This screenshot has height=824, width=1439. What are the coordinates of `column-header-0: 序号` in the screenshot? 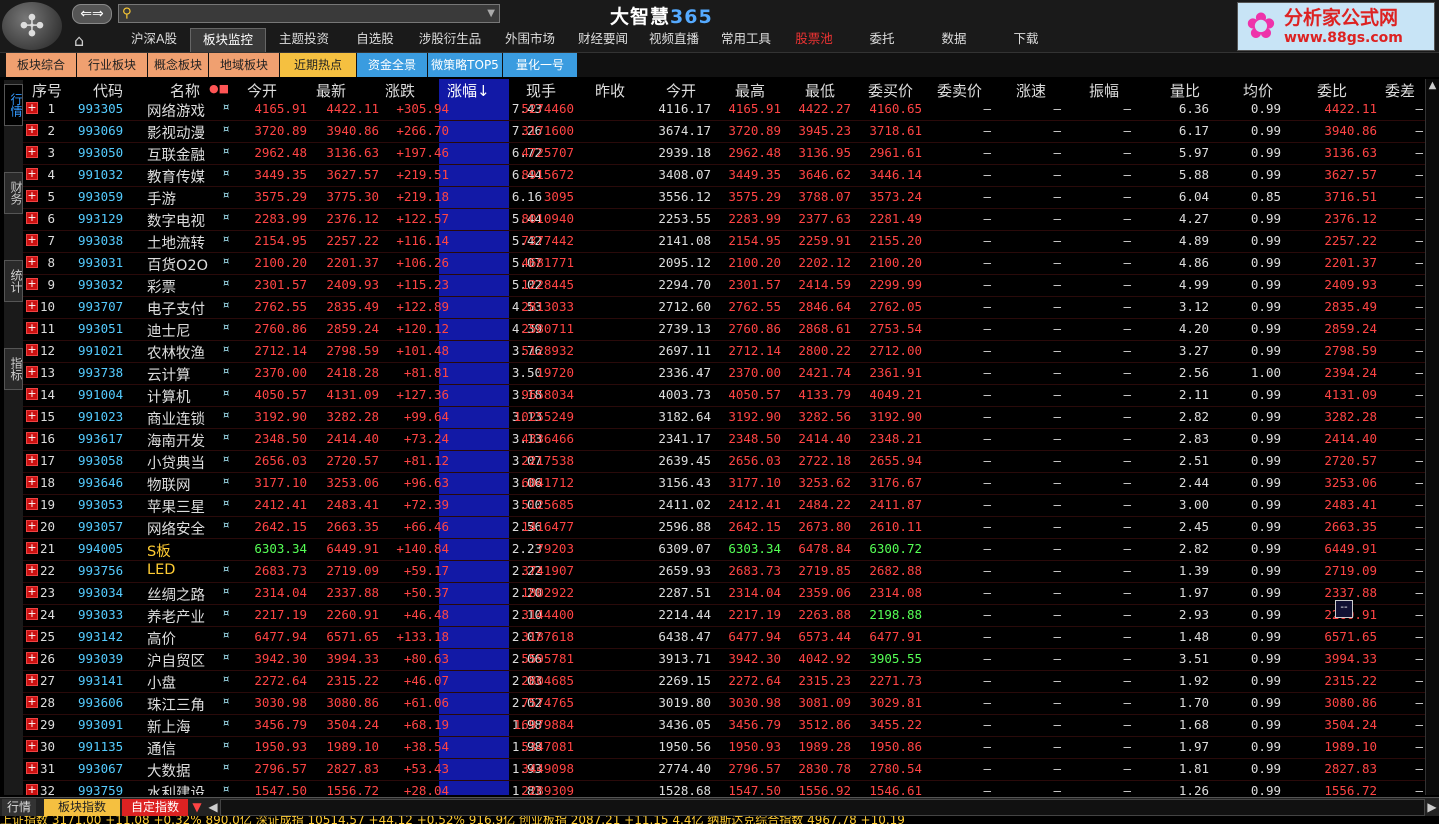 It's located at (47, 90).